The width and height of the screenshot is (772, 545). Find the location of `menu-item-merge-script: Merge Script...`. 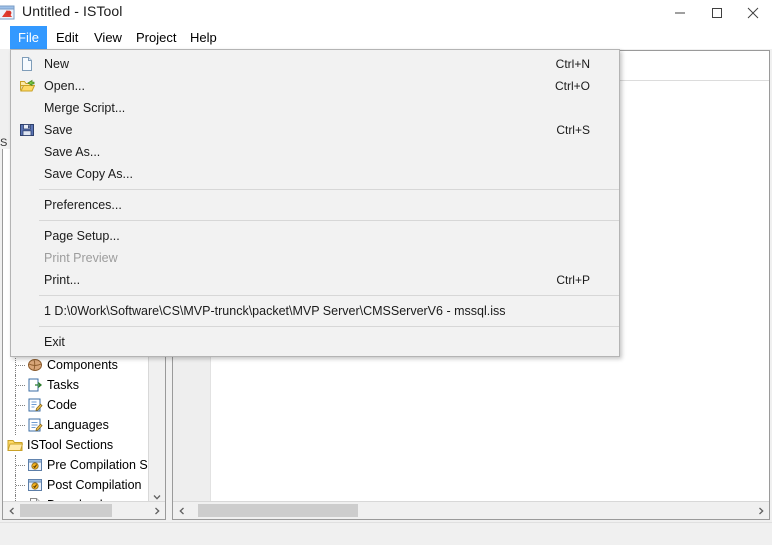

menu-item-merge-script: Merge Script... is located at coordinates (315, 108).